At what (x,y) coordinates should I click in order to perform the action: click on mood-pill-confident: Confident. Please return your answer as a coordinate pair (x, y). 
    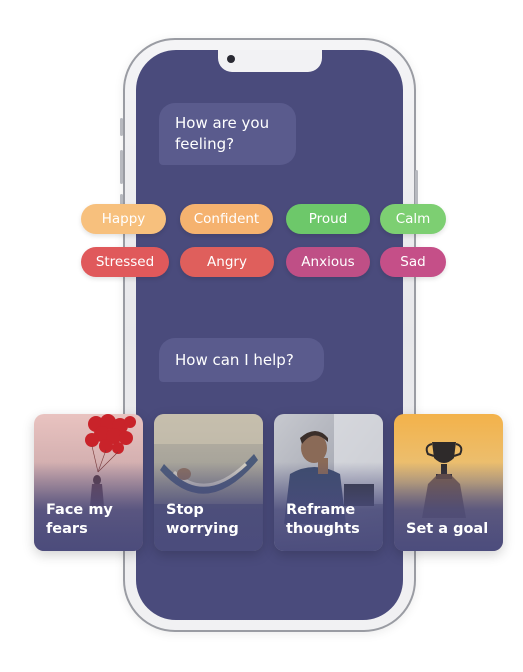
    Looking at the image, I should click on (226, 219).